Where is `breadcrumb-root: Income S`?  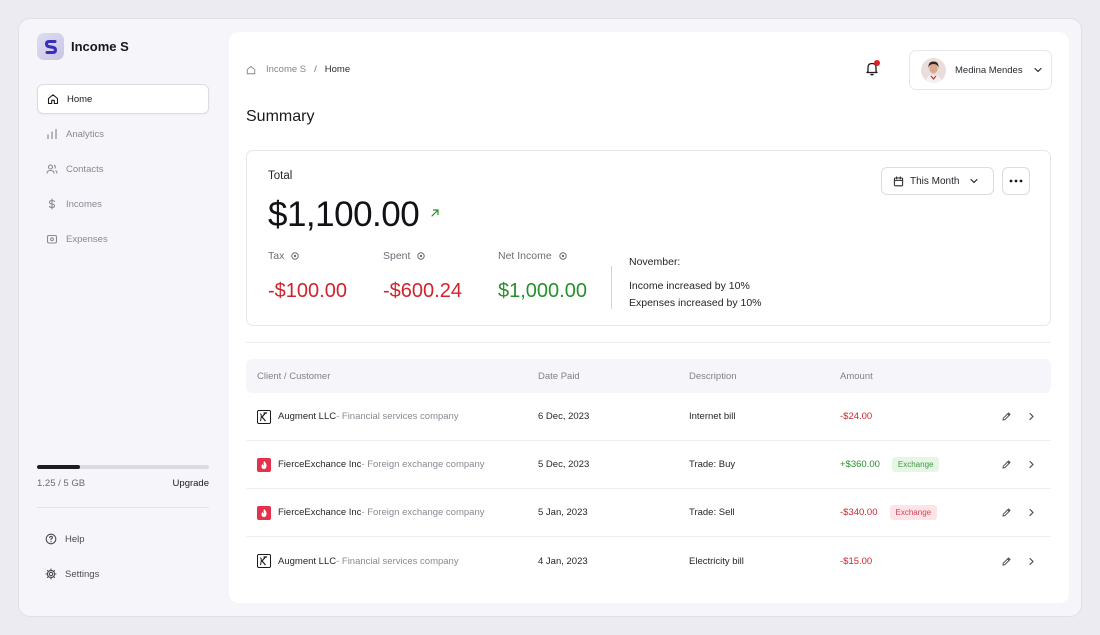 breadcrumb-root: Income S is located at coordinates (286, 69).